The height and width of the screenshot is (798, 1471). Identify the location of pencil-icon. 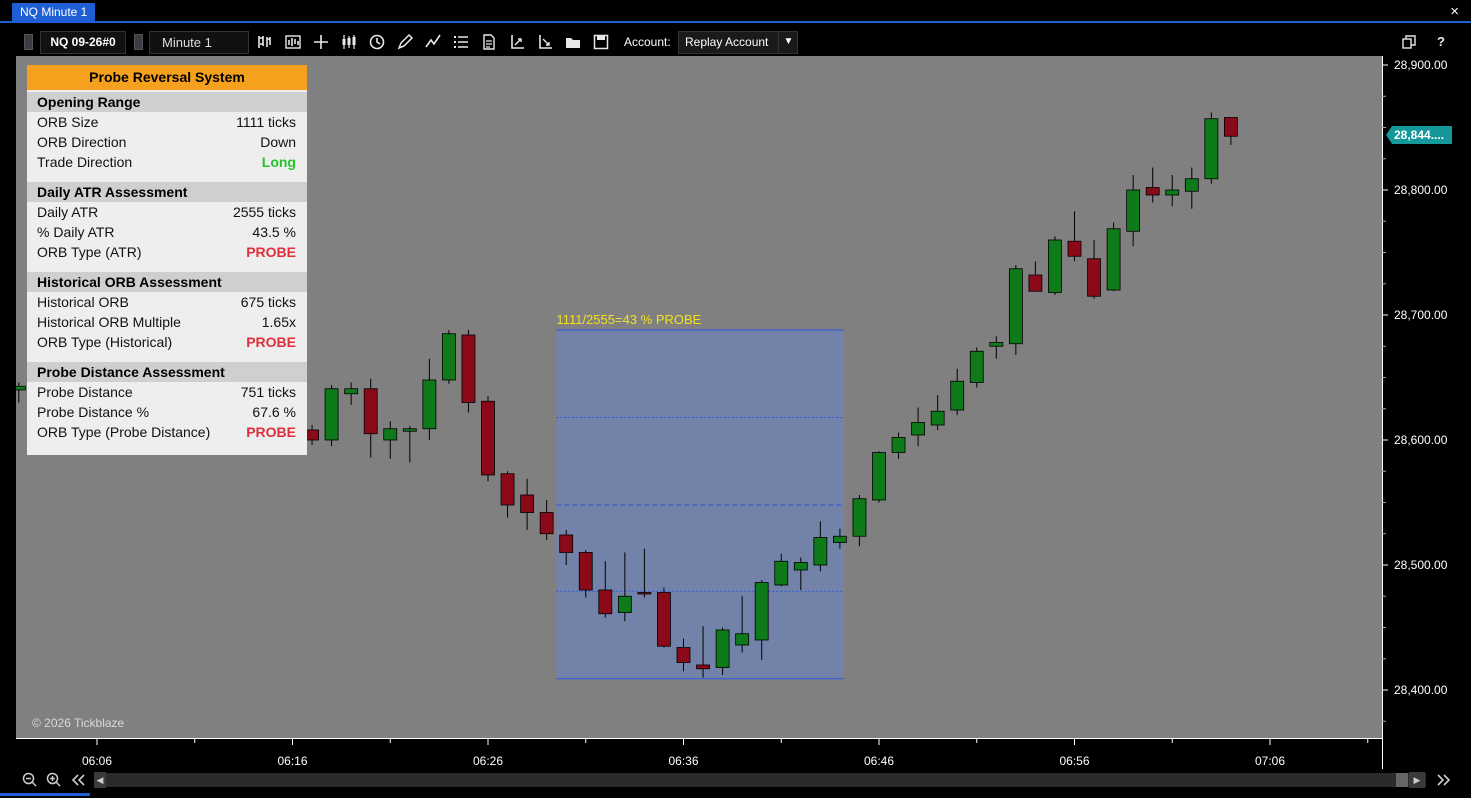
(405, 42).